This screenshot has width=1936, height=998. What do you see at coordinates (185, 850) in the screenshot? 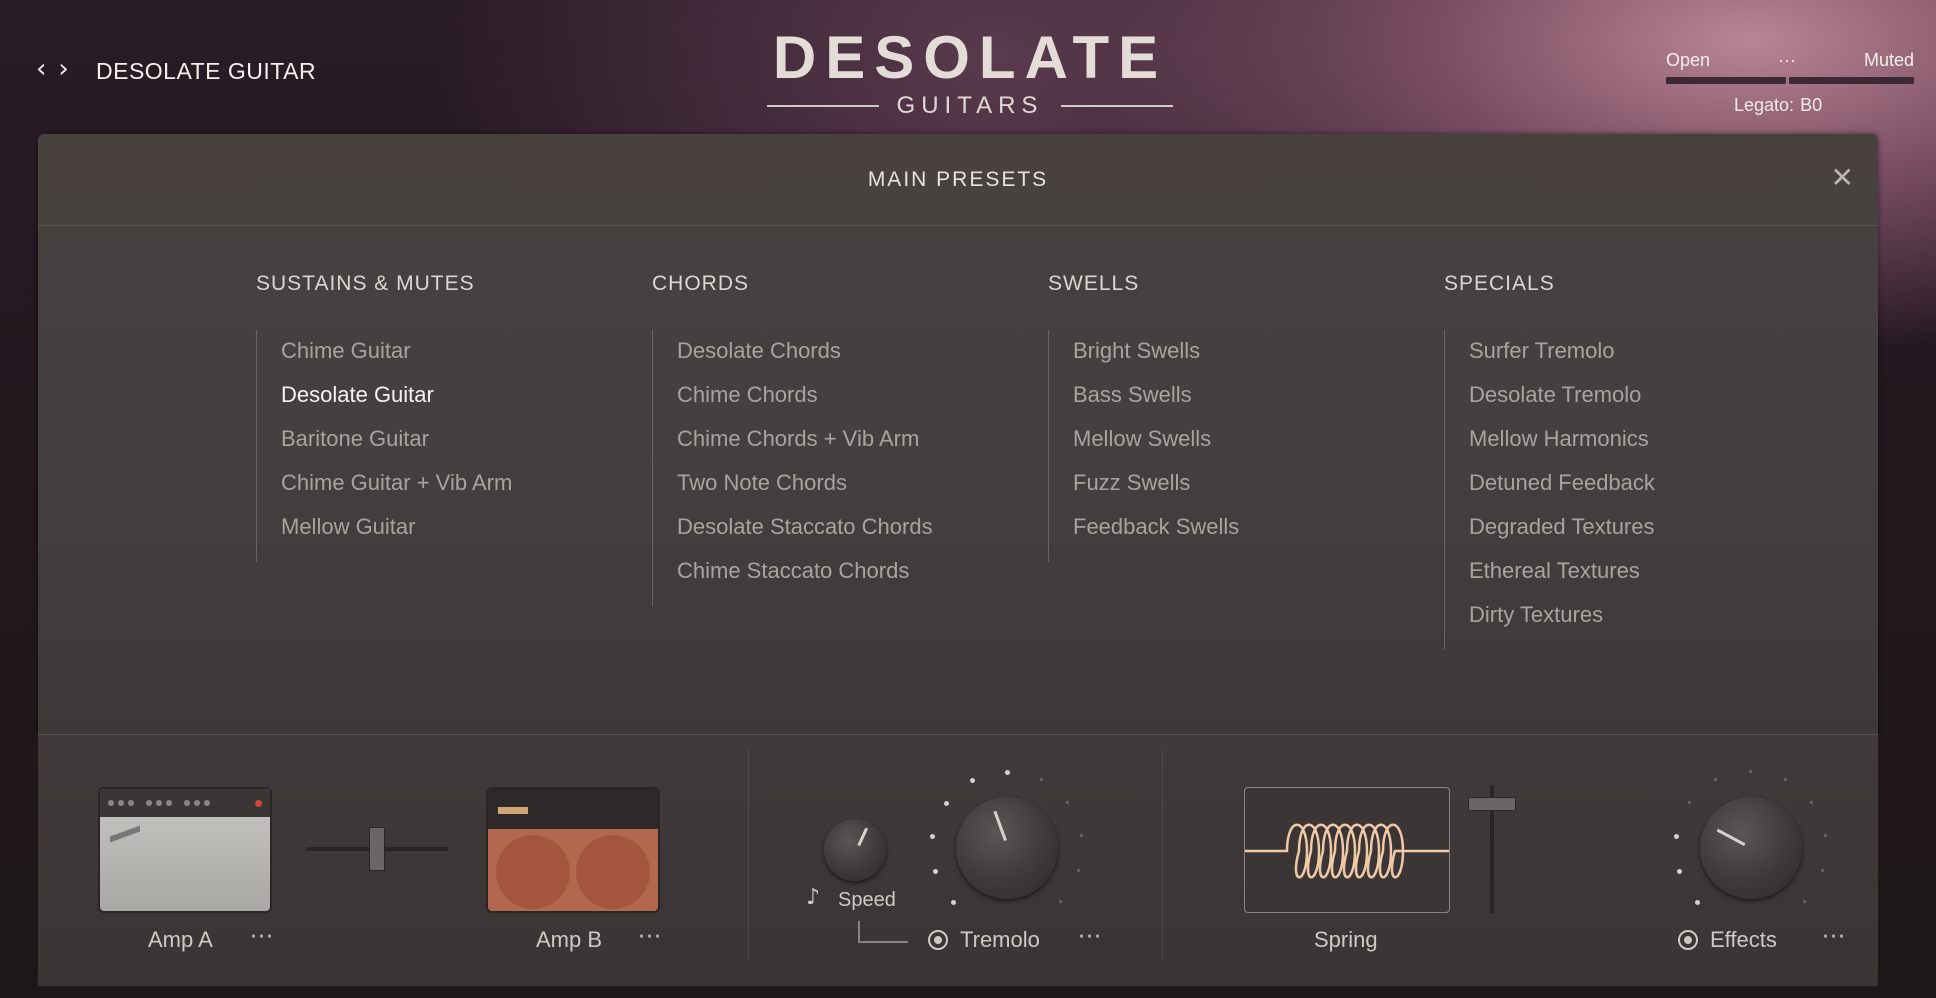
I see `amp-a-image` at bounding box center [185, 850].